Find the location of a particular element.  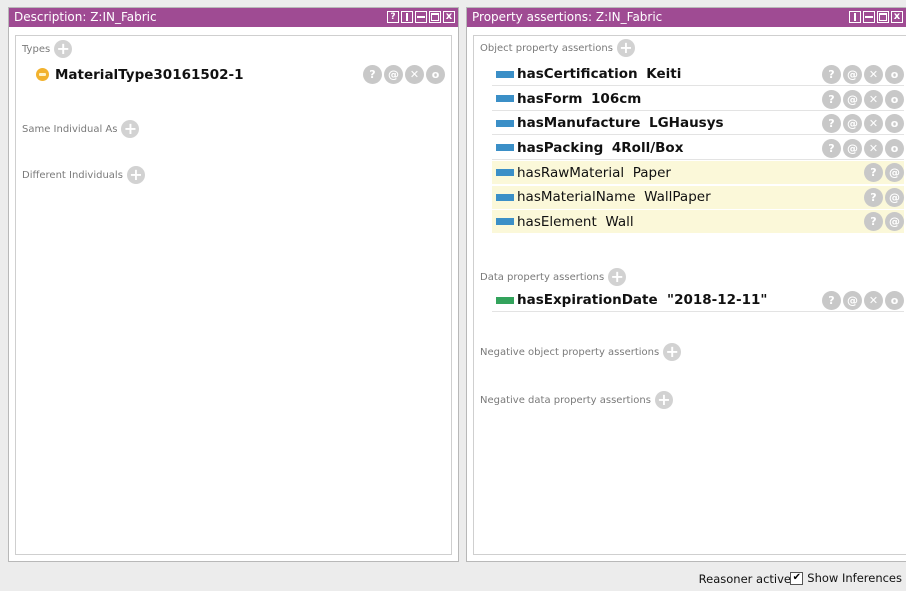

same-individual-header: Same Individual As + is located at coordinates (81, 129).